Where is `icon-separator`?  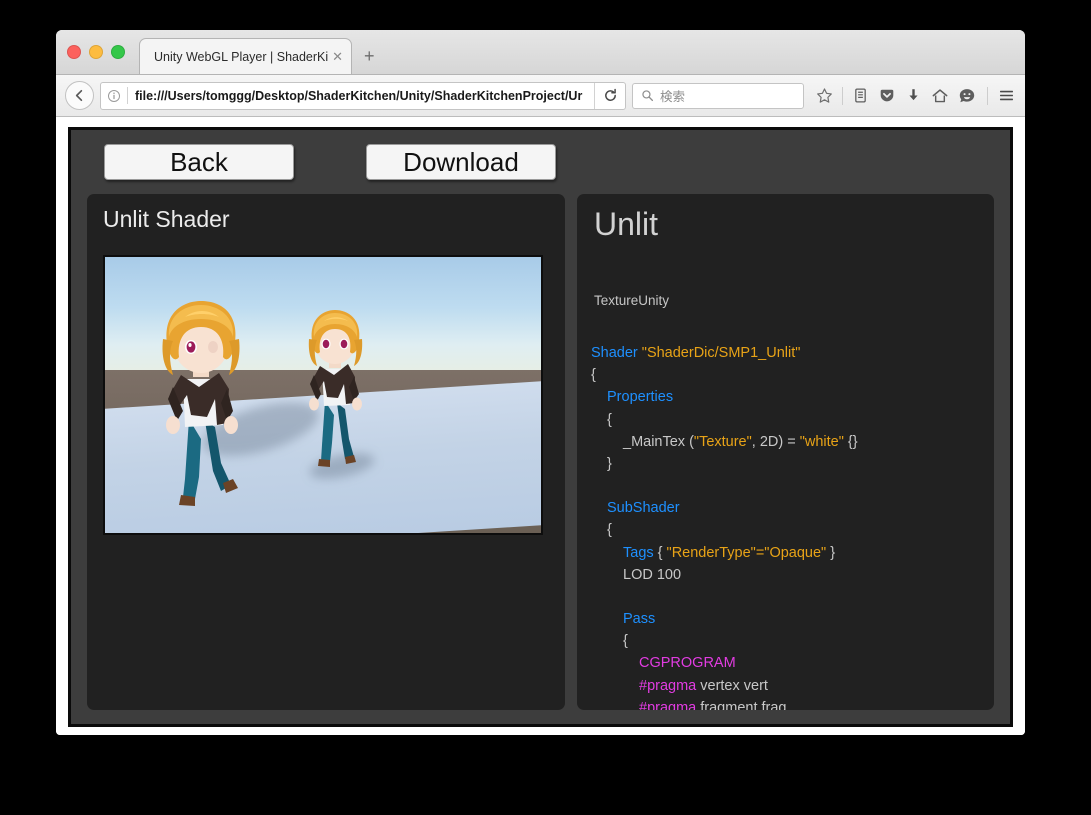
icon-separator is located at coordinates (842, 95).